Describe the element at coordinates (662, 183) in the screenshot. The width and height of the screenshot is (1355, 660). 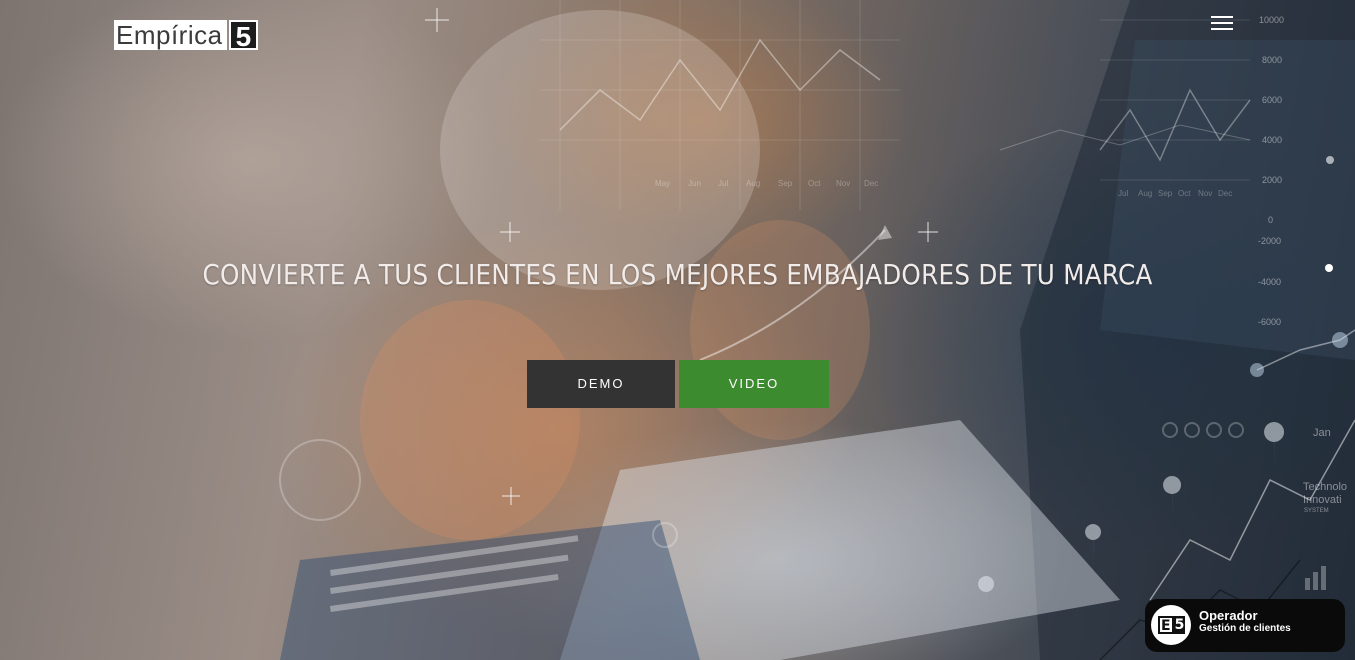
I see `axis-month-label: May` at that location.